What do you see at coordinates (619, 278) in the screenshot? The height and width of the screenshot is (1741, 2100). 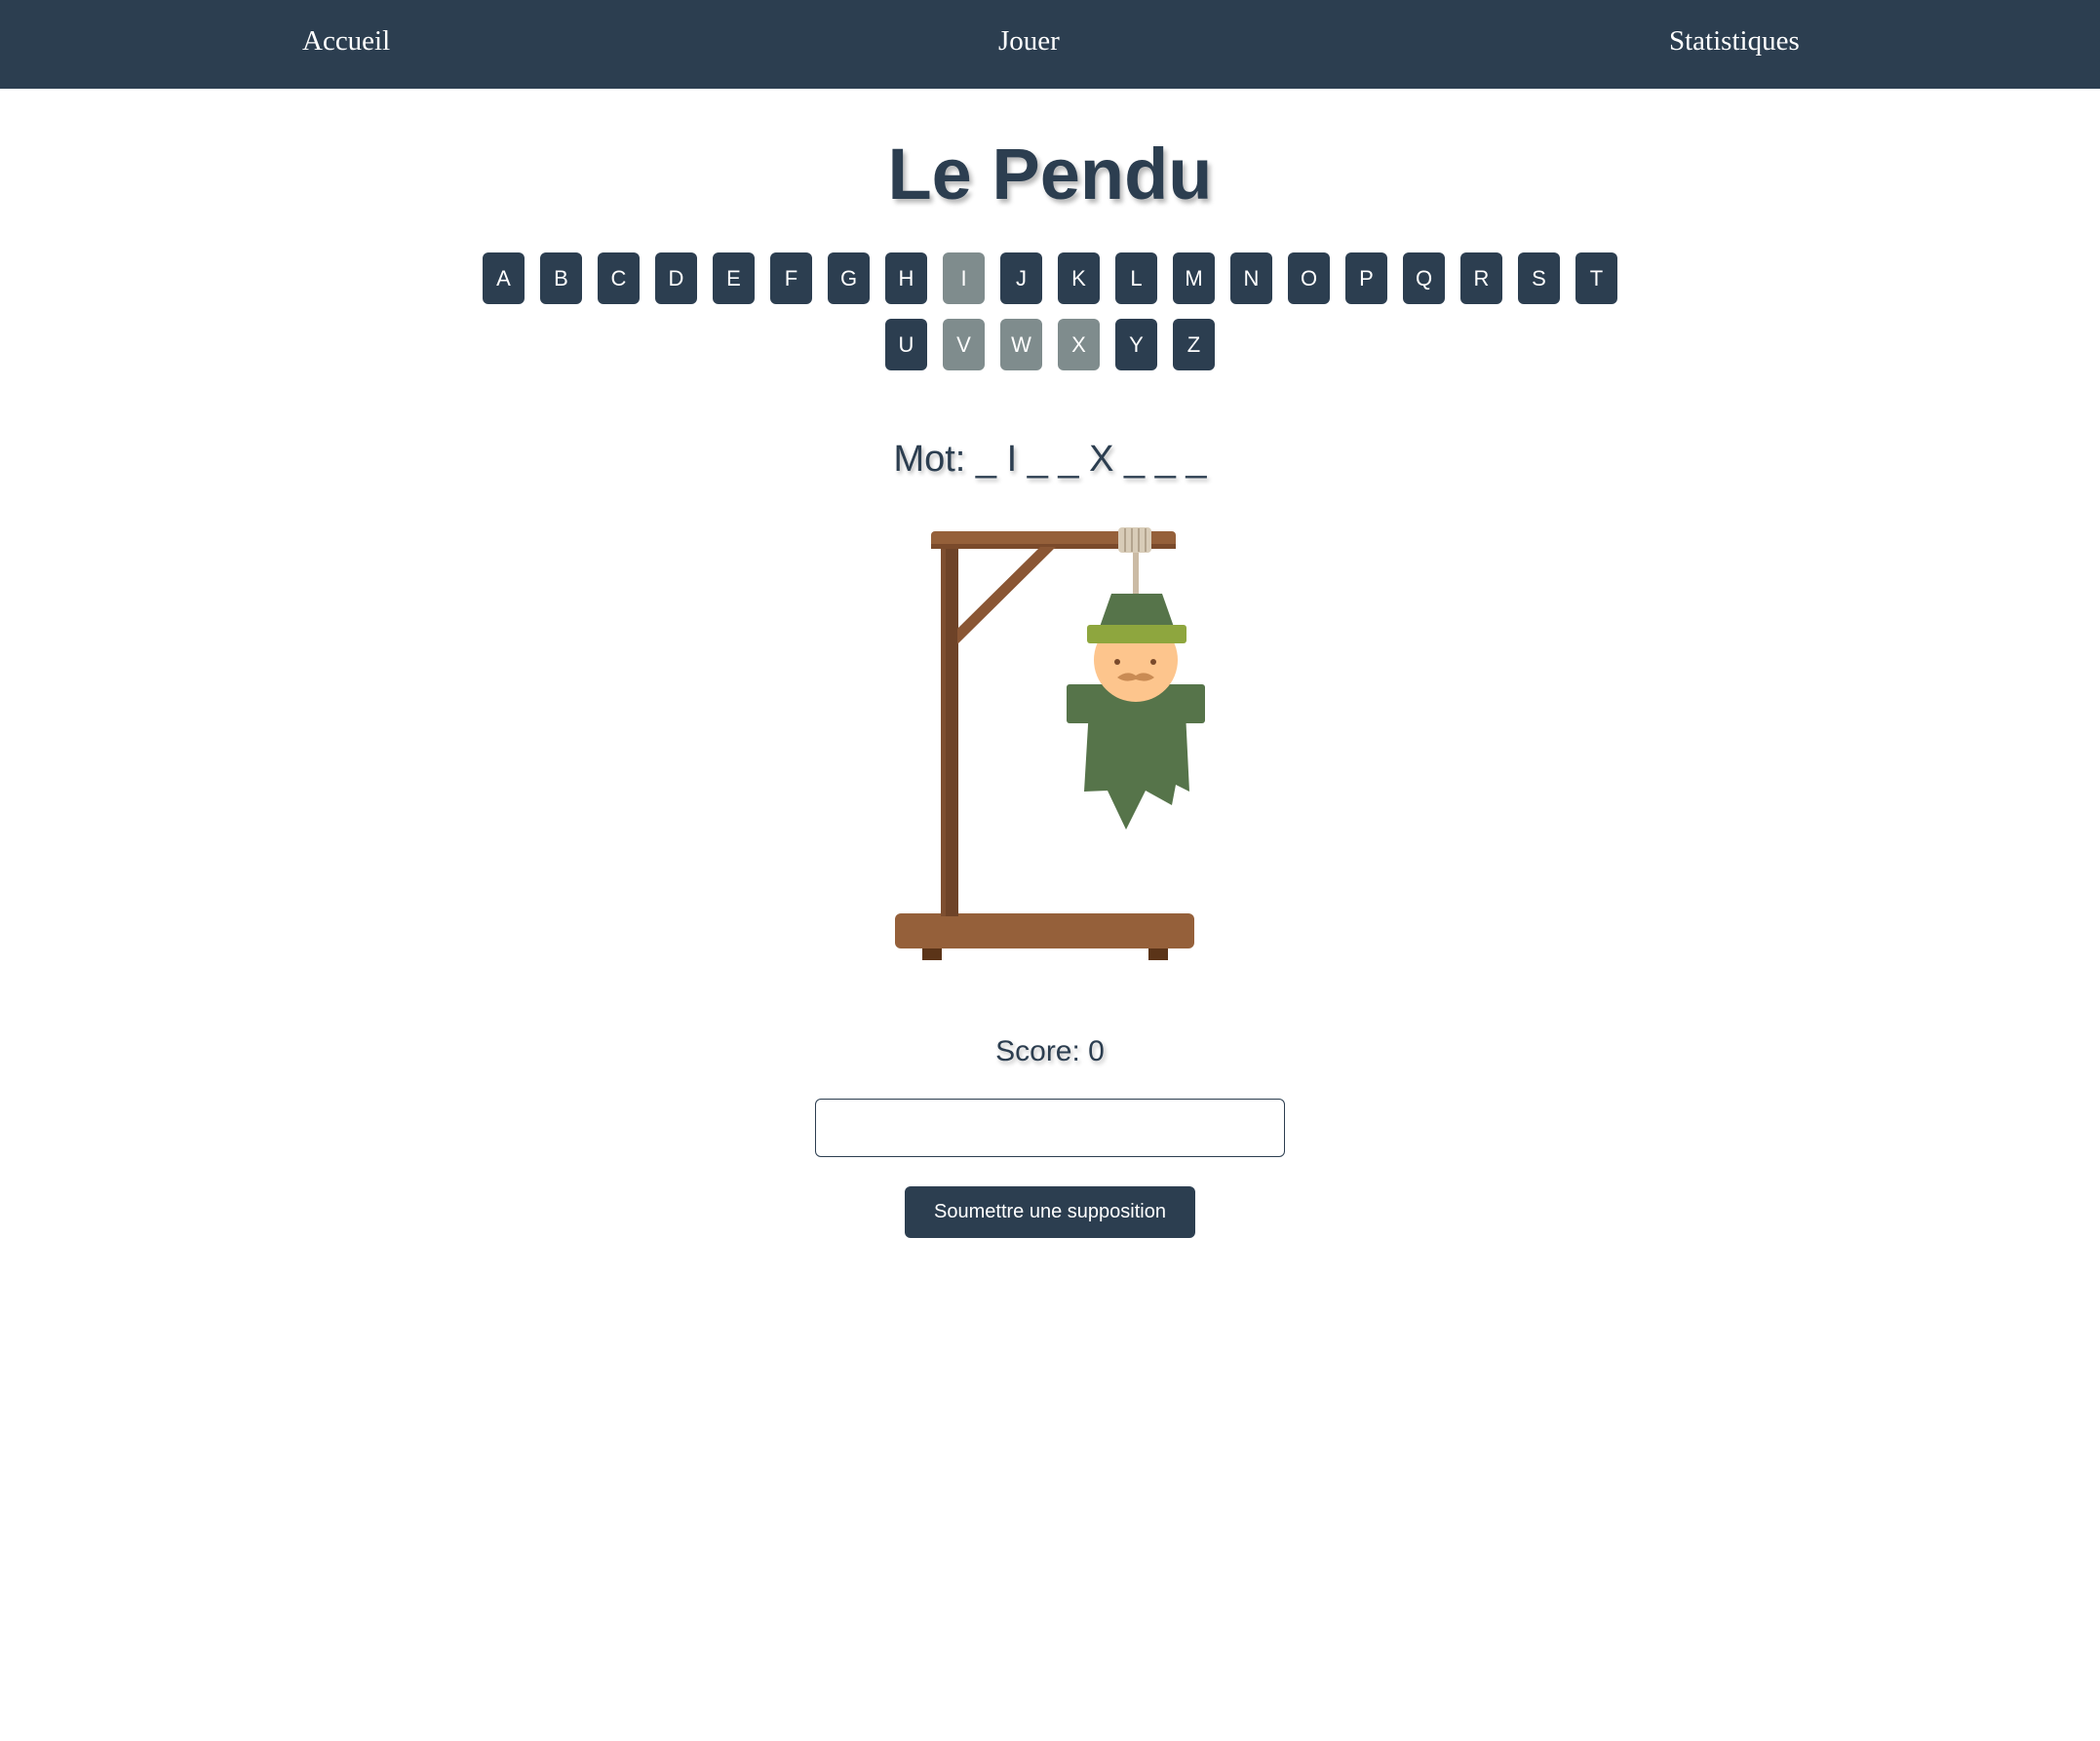 I see `letter-key-c: C` at bounding box center [619, 278].